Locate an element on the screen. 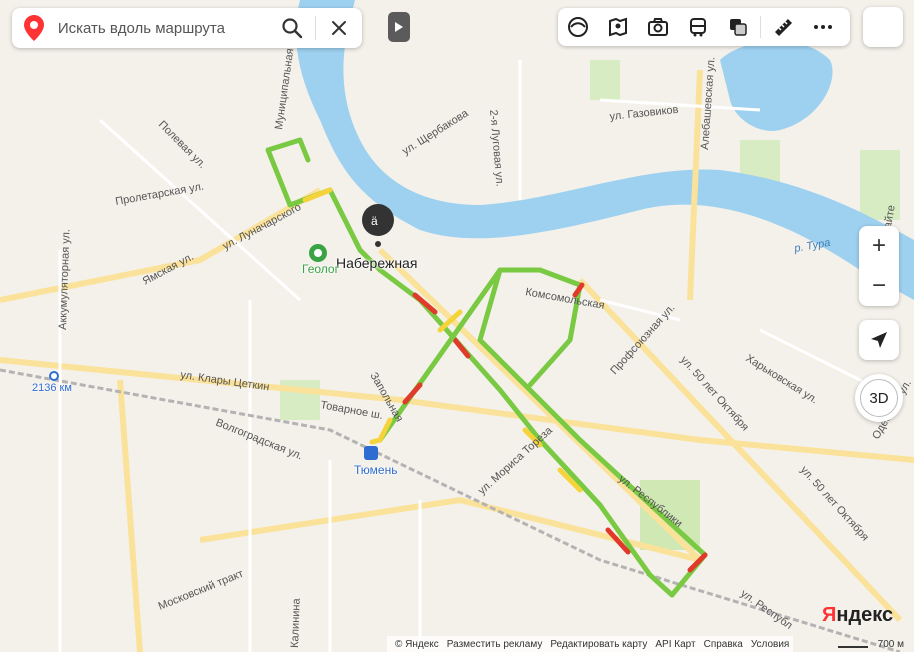  footer-link: Редактировать карту is located at coordinates (598, 644).